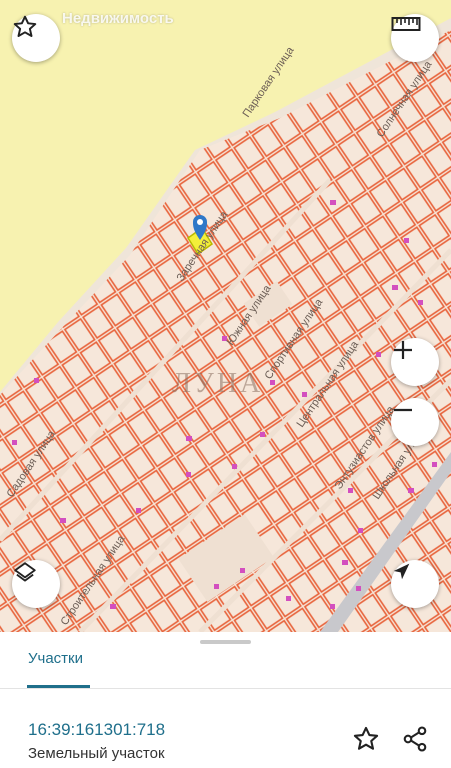 The width and height of the screenshot is (451, 768). What do you see at coordinates (96, 730) in the screenshot?
I see `cadastral-number: 16:39:161301:718` at bounding box center [96, 730].